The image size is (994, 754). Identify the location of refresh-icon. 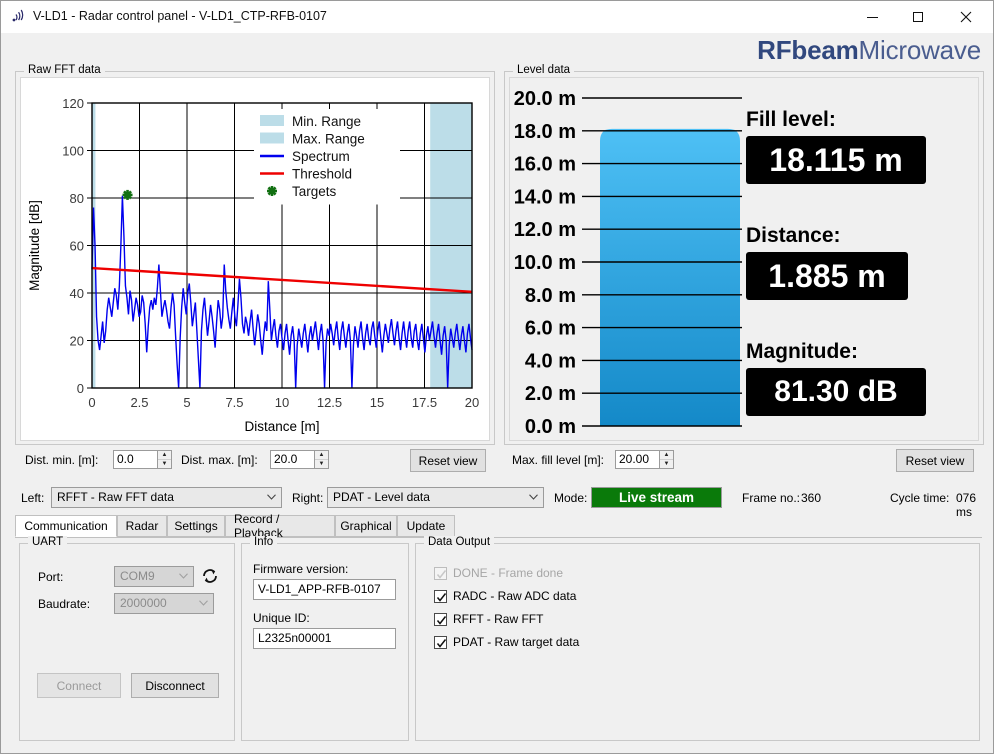
(210, 577).